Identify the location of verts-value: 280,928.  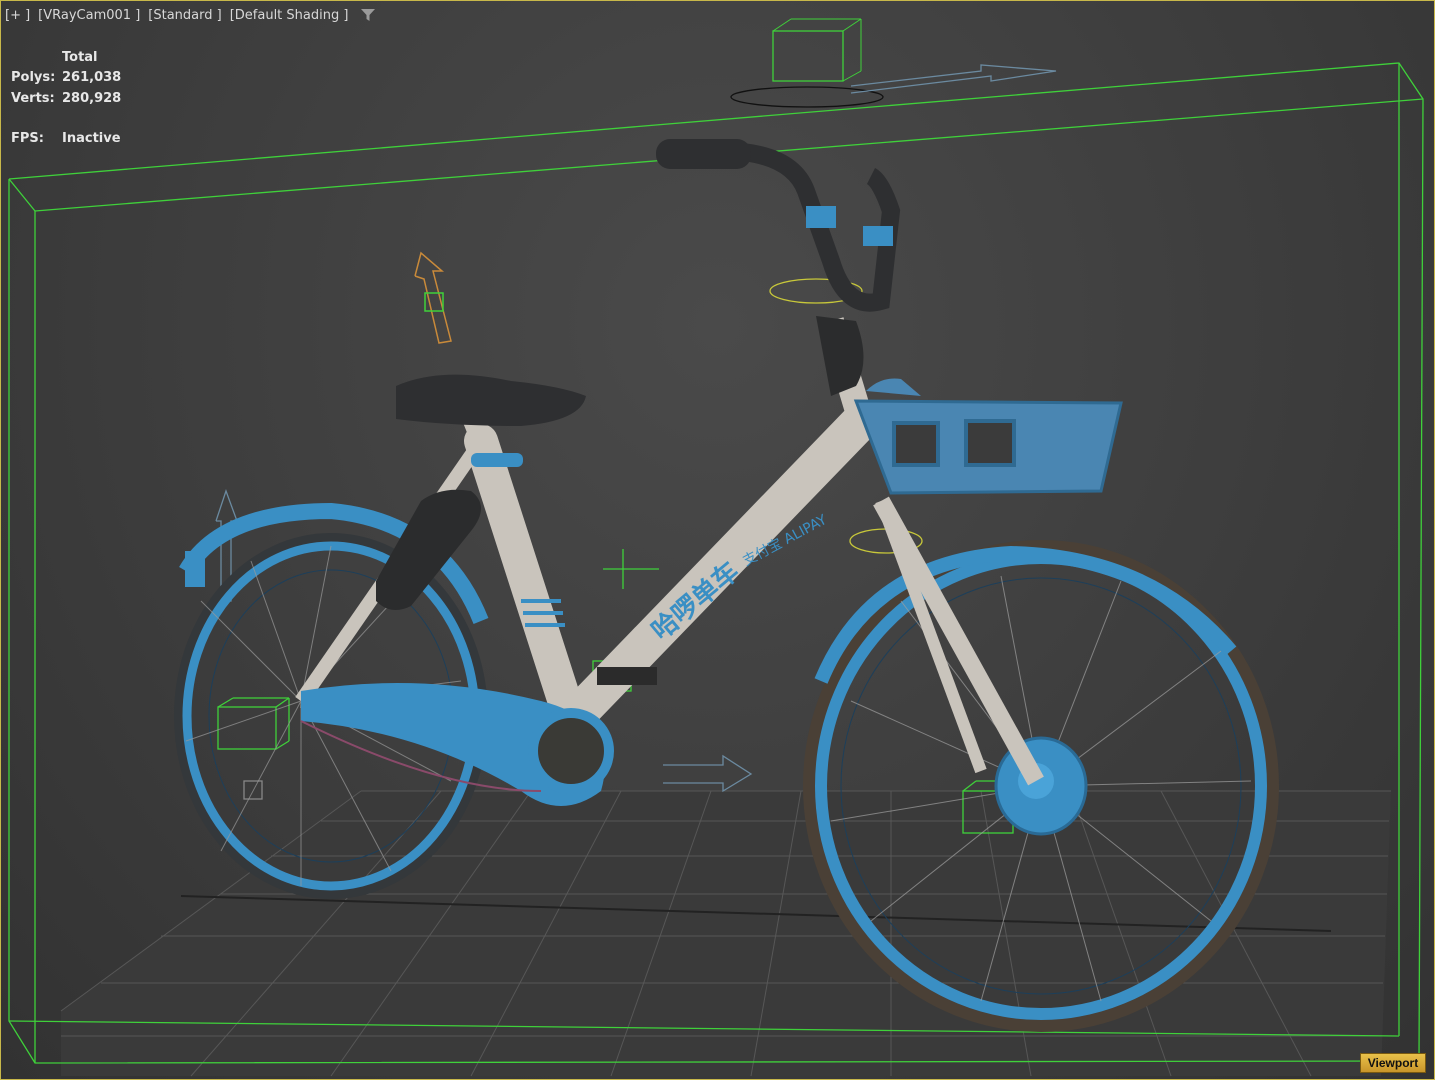
(92, 98).